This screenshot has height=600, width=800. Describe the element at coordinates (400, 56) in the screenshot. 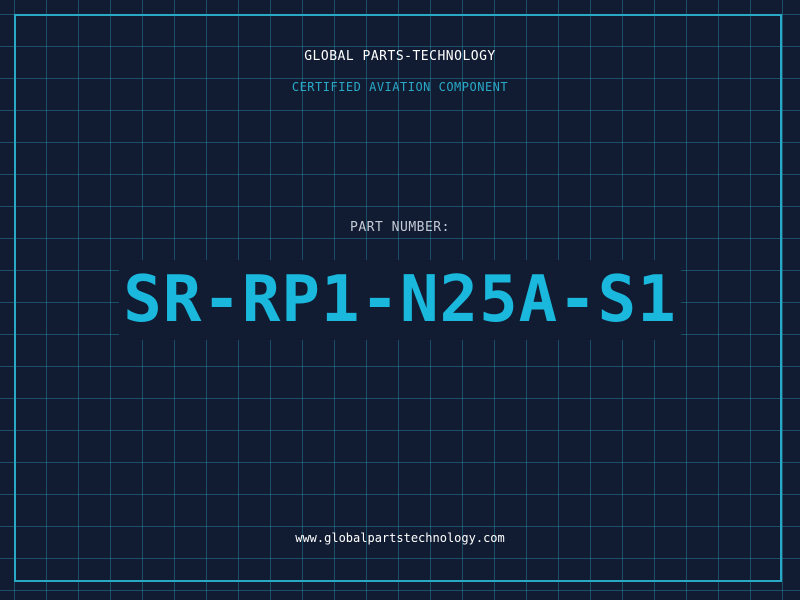

I see `company-name: GLOBAL PARTS-TECHNOLOGY` at that location.